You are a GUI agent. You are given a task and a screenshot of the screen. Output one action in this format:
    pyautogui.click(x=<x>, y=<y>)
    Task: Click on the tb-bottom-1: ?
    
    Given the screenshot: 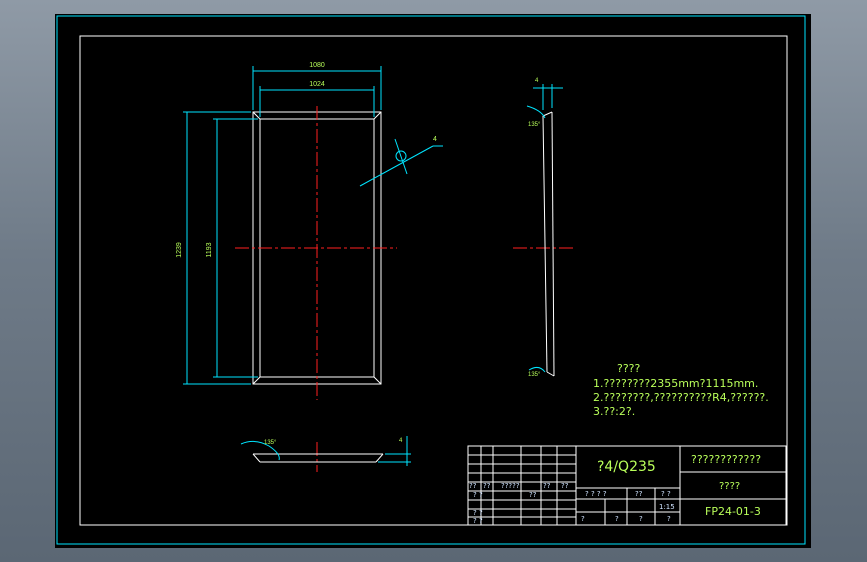 What is the action you would take?
    pyautogui.click(x=583, y=519)
    